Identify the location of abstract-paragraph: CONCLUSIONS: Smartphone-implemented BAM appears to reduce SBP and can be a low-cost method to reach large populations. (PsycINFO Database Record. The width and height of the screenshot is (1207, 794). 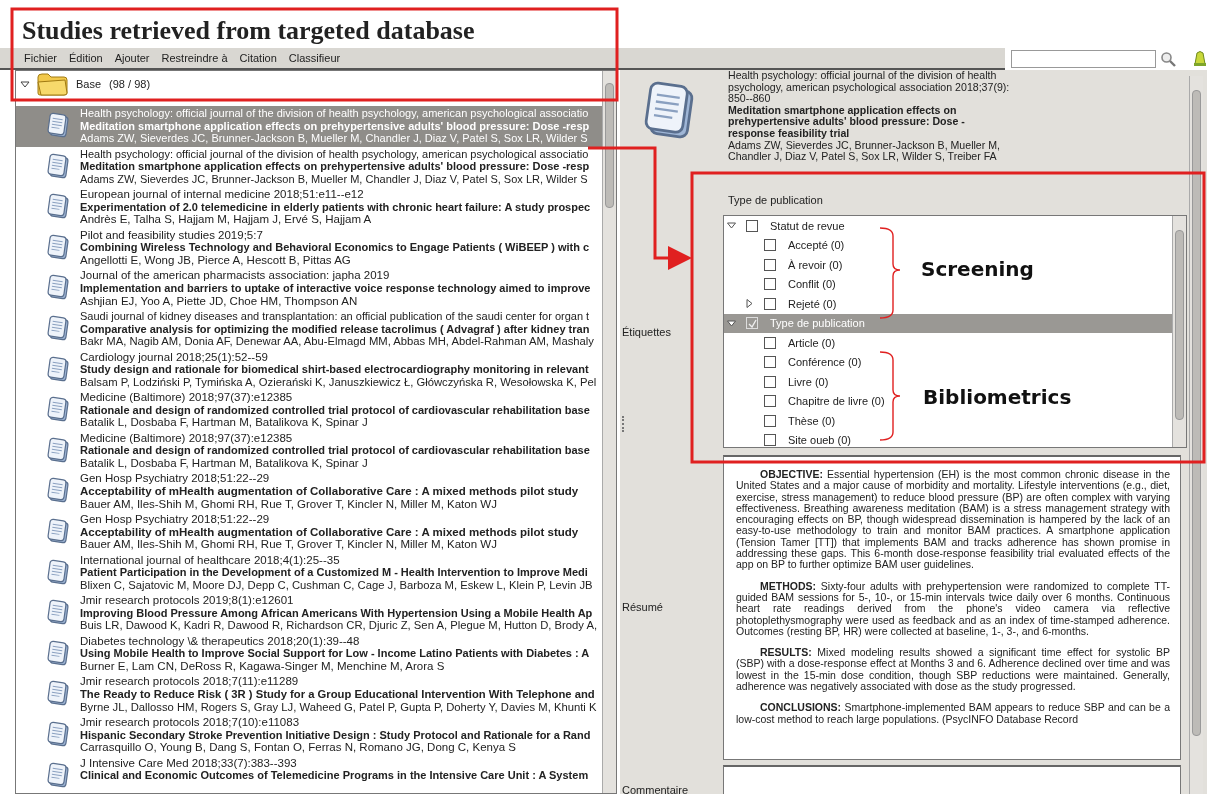
(953, 713).